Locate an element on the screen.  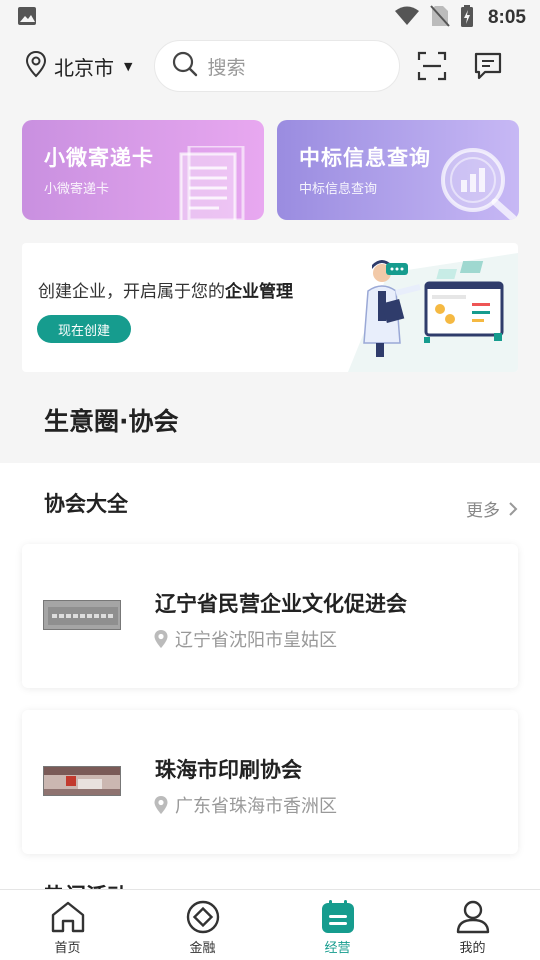
profile-icon is located at coordinates (472, 917).